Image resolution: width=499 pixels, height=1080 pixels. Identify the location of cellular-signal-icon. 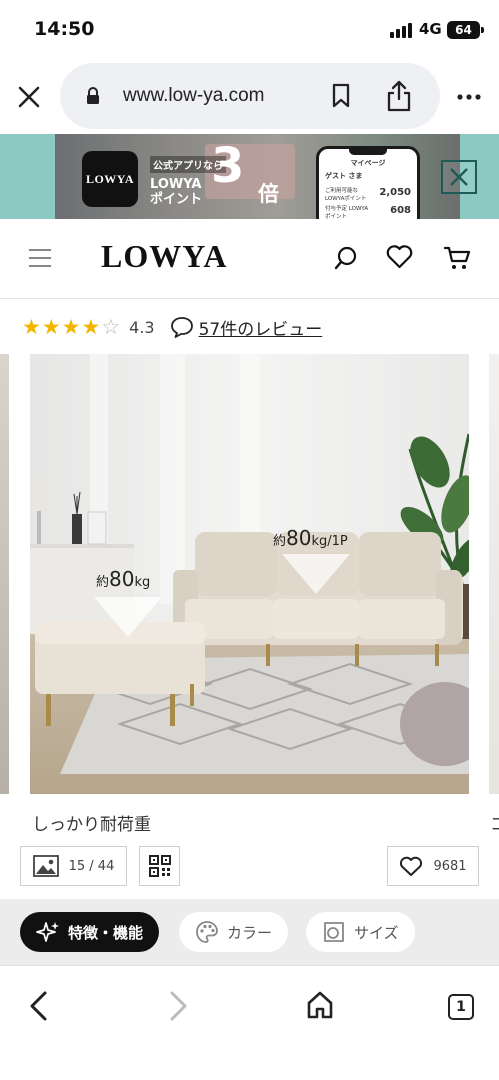
(401, 30).